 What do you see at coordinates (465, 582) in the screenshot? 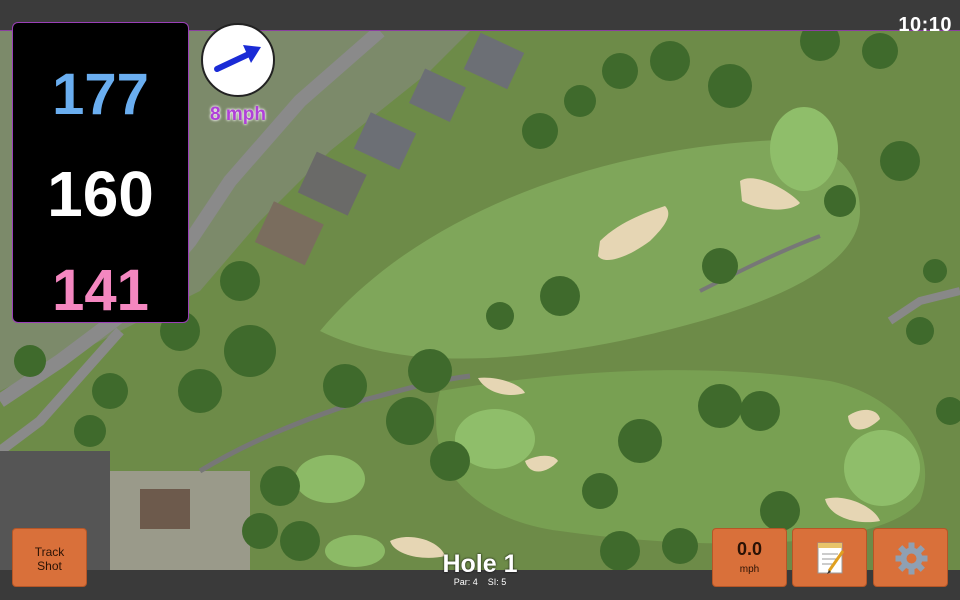
I see `par-label: Par: 4` at bounding box center [465, 582].